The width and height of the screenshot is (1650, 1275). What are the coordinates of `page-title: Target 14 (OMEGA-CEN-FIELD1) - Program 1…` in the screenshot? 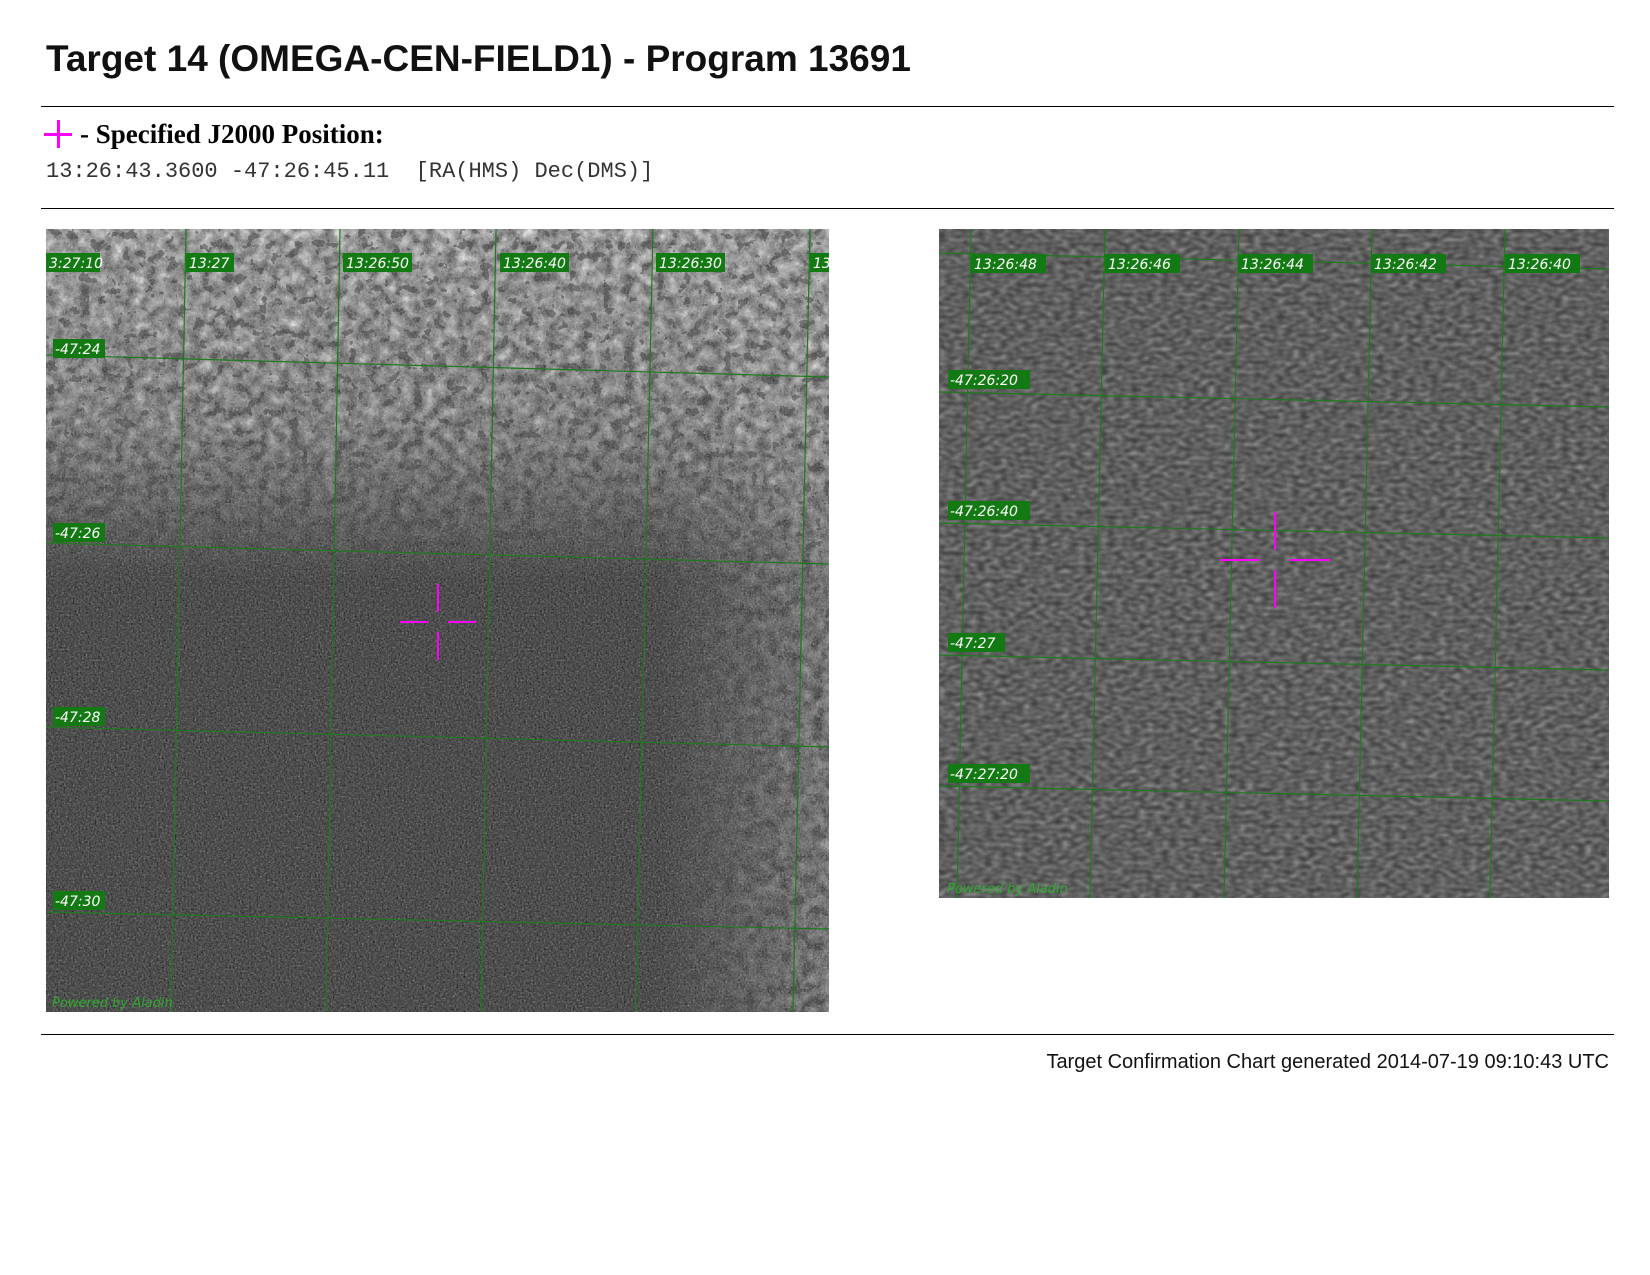 It's located at (478, 58).